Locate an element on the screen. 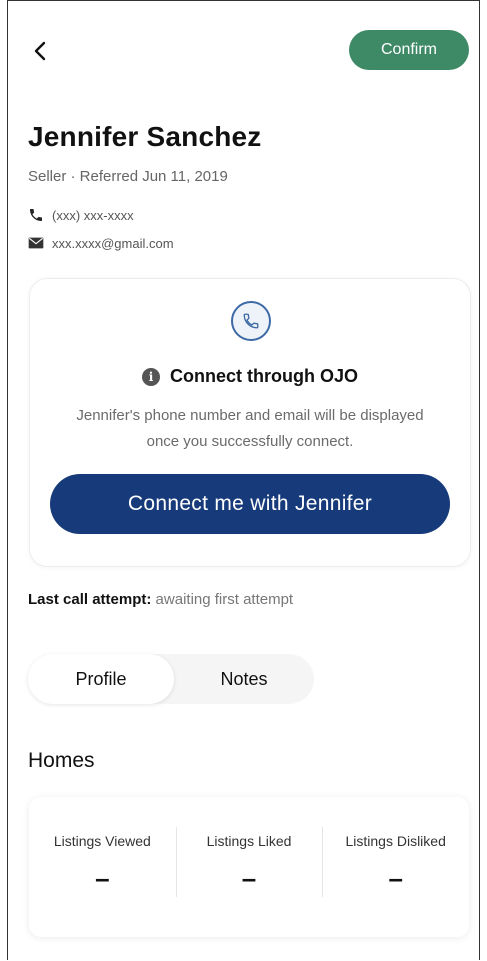 This screenshot has width=487, height=961. stat-listings-viewed: Listings Viewed – is located at coordinates (102, 867).